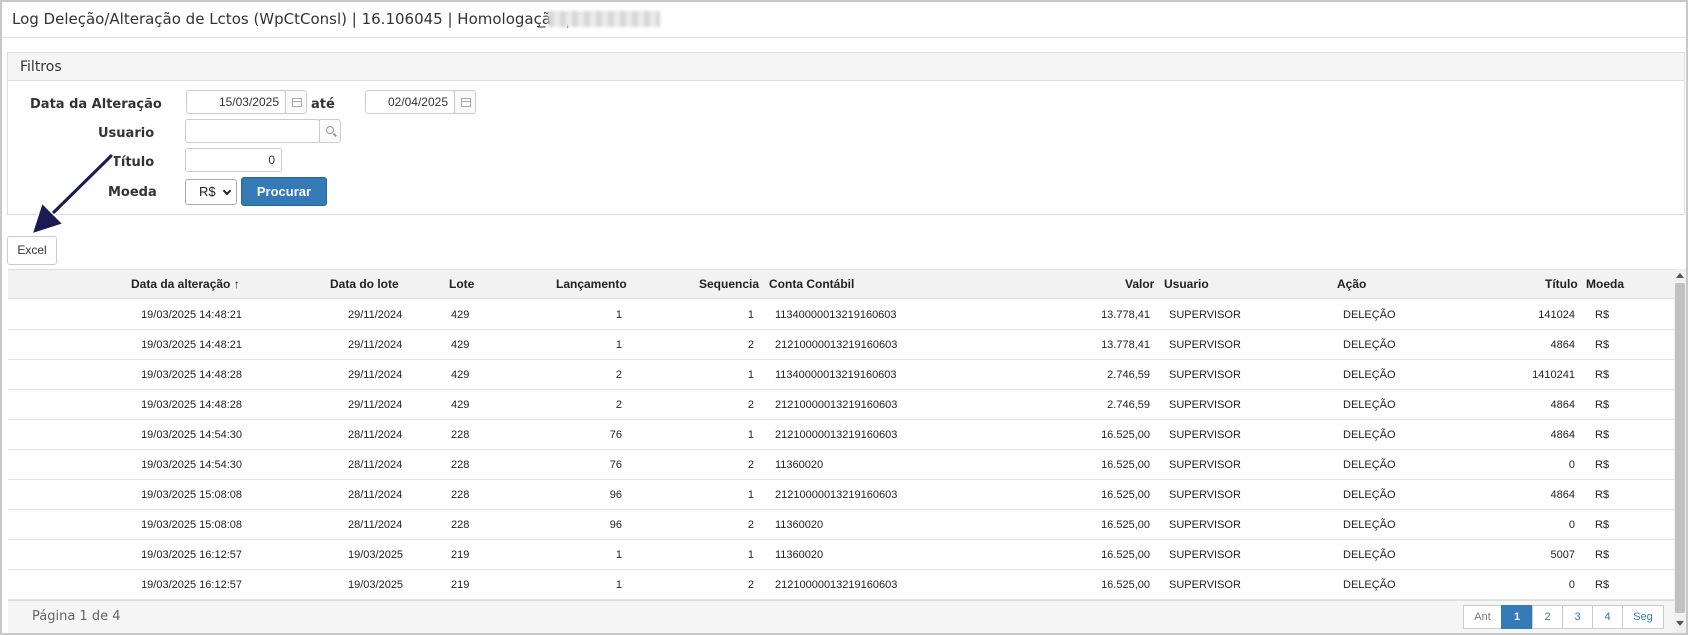 The image size is (1688, 635). Describe the element at coordinates (323, 104) in the screenshot. I see `date-connector: até` at that location.